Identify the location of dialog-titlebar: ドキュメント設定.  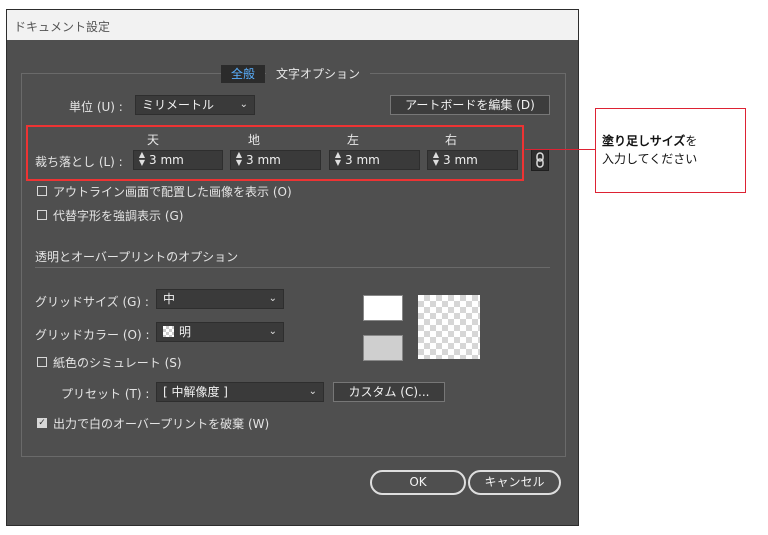
(292, 25).